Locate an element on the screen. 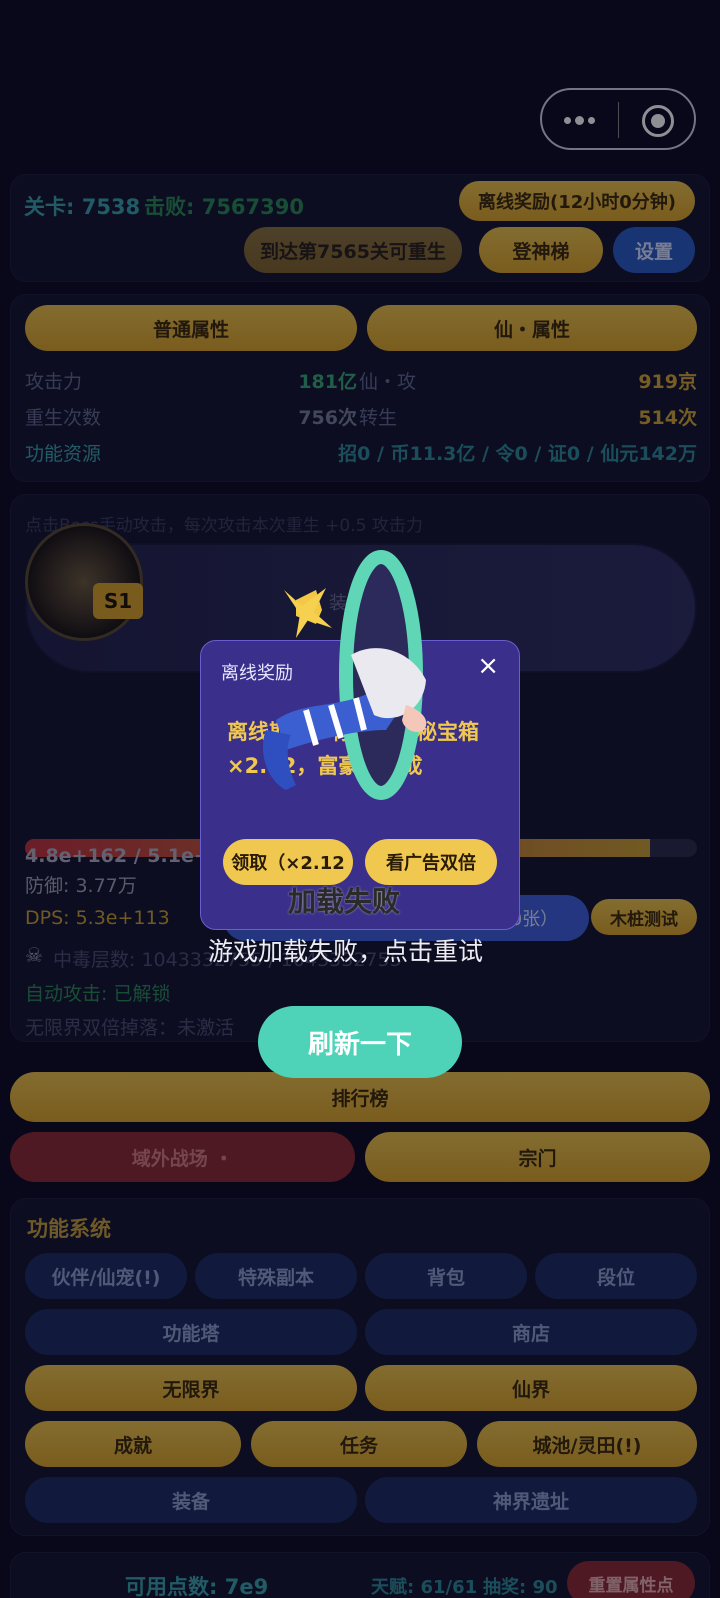 The height and width of the screenshot is (1598, 720). error-message: 游戏加载失败，点击重试 is located at coordinates (345, 950).